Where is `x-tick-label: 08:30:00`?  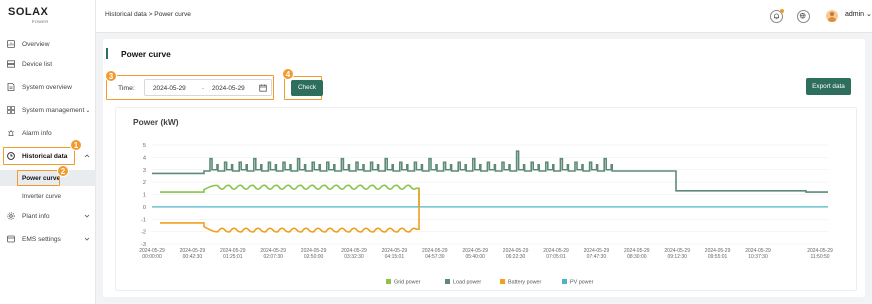 x-tick-label: 08:30:00 is located at coordinates (637, 257).